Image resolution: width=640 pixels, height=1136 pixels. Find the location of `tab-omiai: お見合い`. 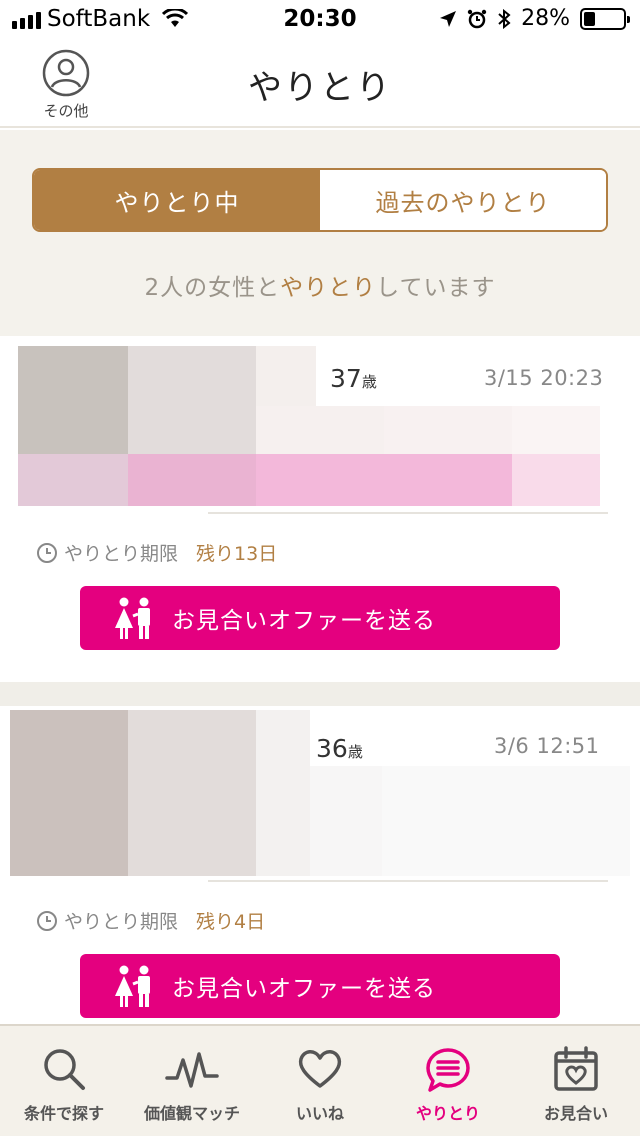

tab-omiai: お見合い is located at coordinates (576, 1081).